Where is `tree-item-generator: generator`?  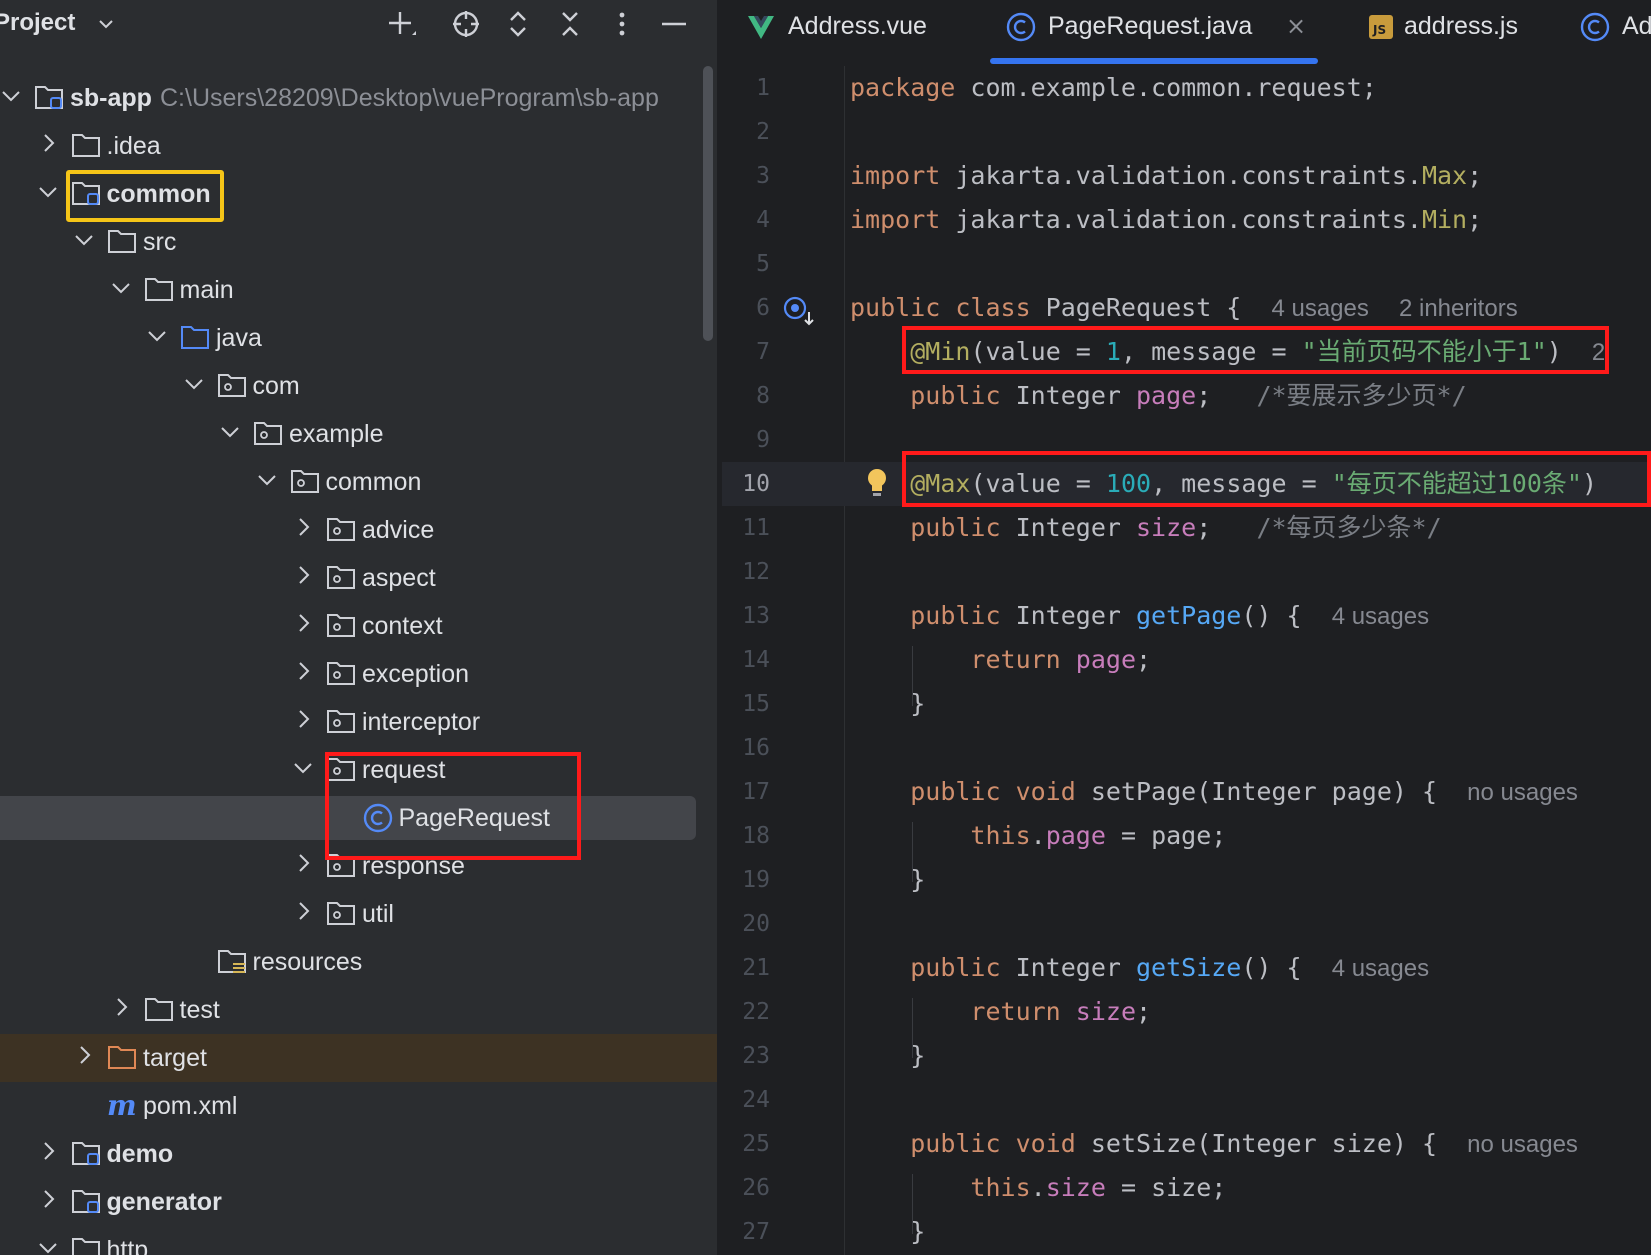 tree-item-generator: generator is located at coordinates (358, 1202).